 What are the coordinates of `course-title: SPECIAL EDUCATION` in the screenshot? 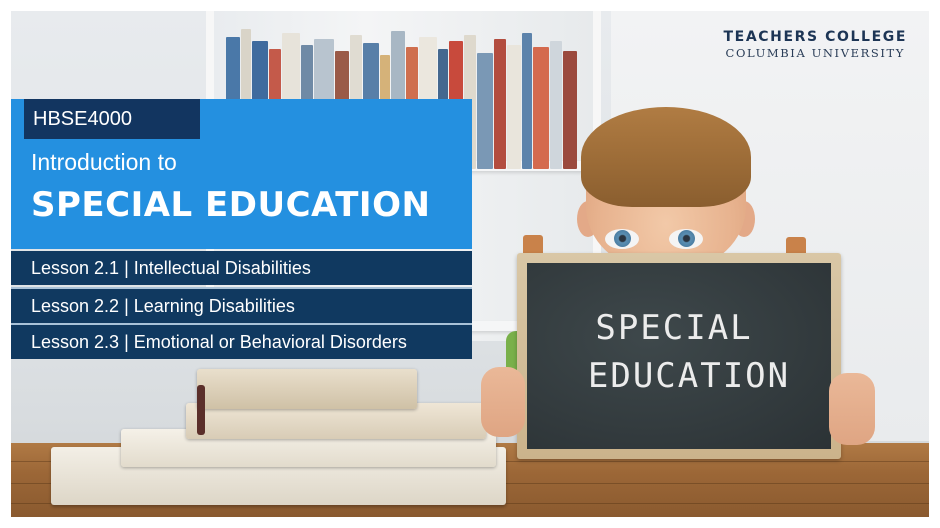 It's located at (231, 205).